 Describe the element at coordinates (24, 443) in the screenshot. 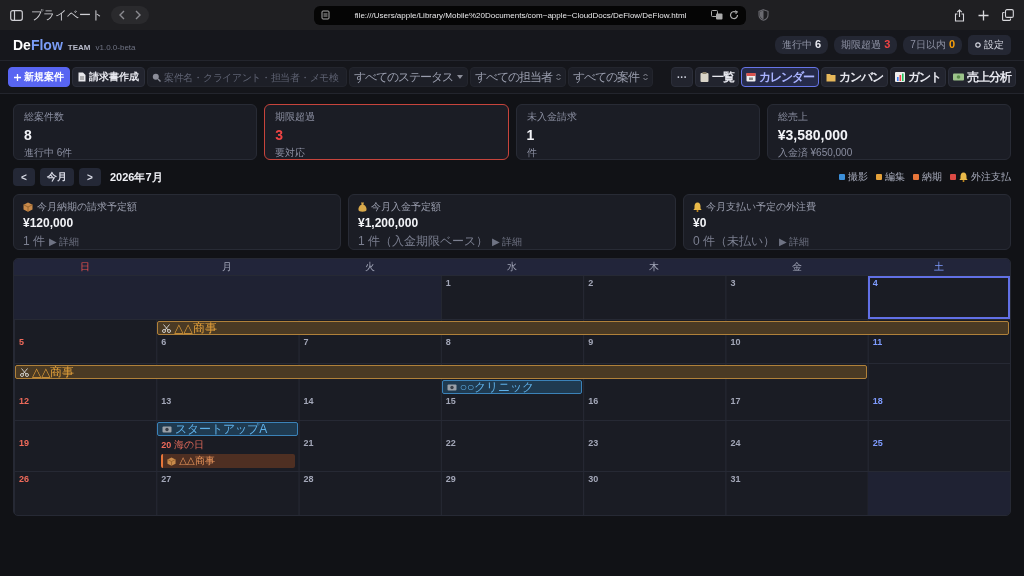

I see `day-number: 19` at that location.